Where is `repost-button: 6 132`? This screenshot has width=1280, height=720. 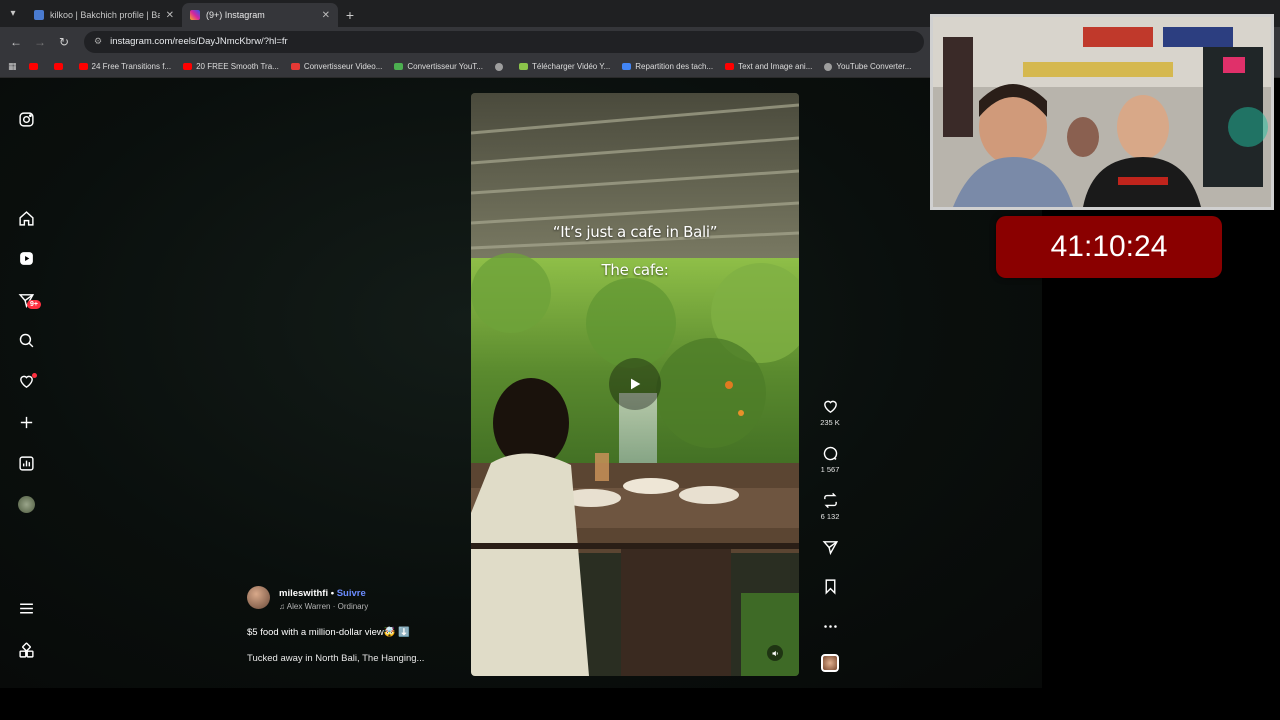
repost-button: 6 132 is located at coordinates (830, 506).